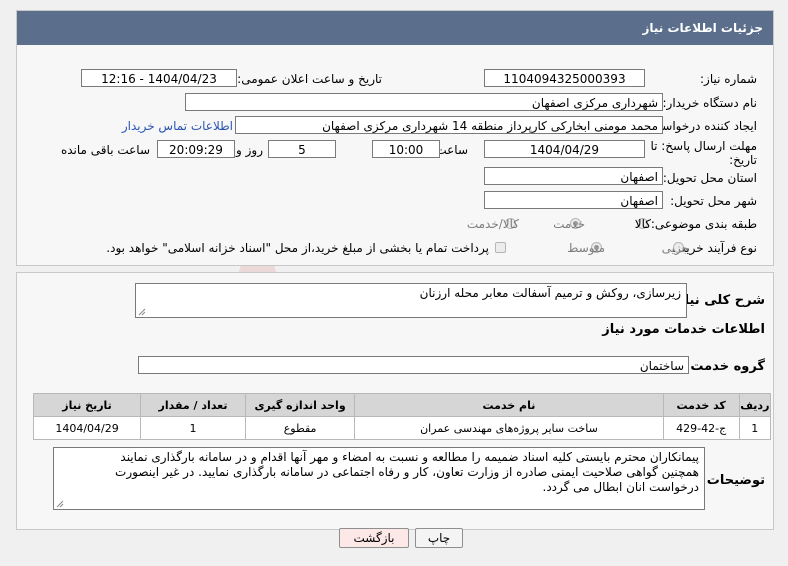  I want to click on service-group-label: گروه خدمت:, so click(725, 366).